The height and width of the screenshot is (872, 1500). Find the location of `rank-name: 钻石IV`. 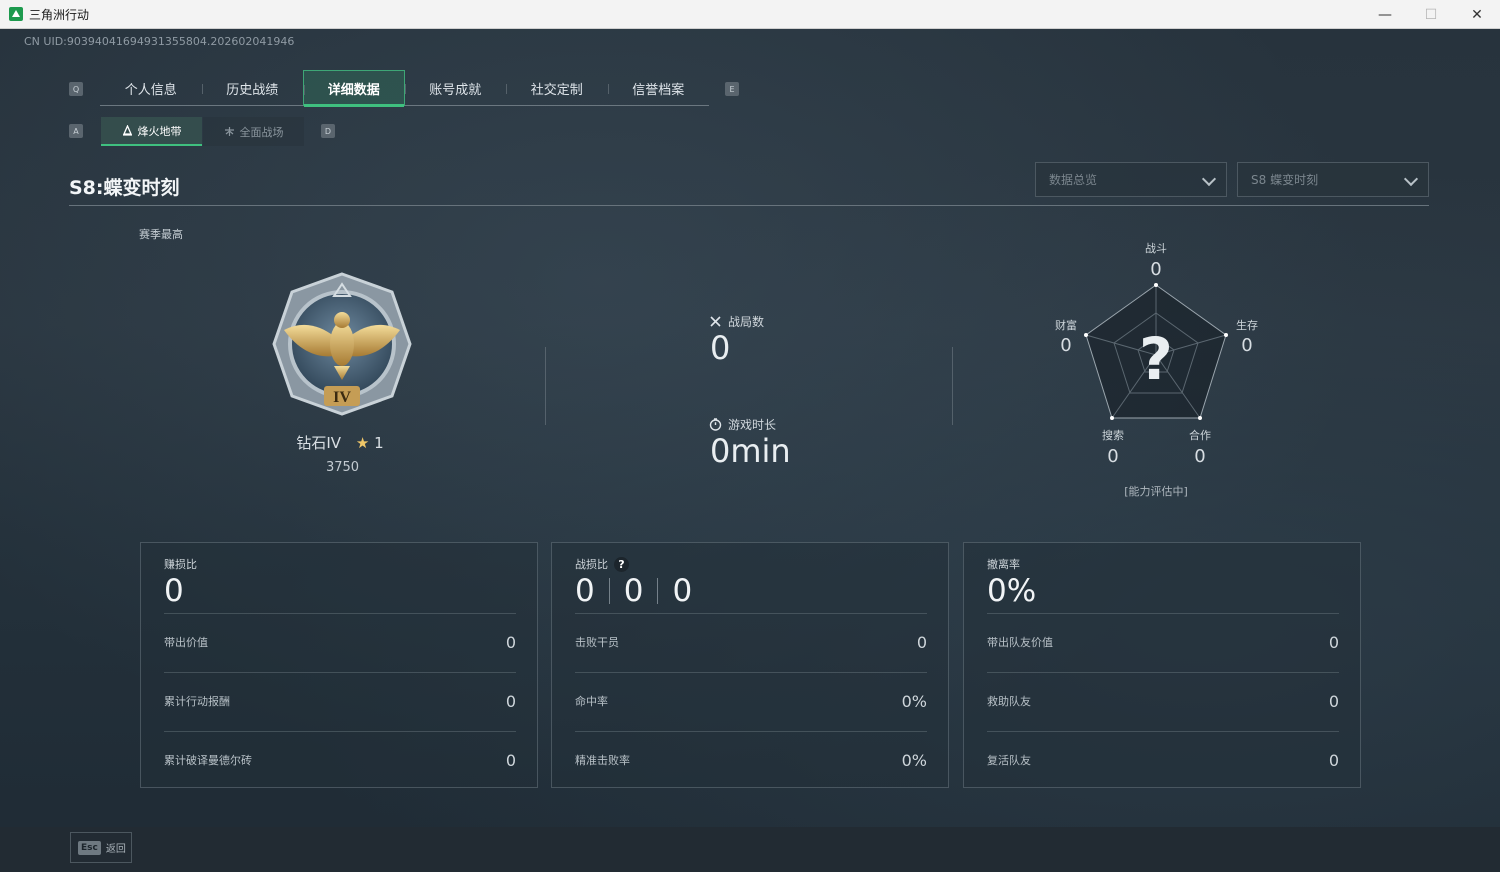

rank-name: 钻石IV is located at coordinates (319, 443).